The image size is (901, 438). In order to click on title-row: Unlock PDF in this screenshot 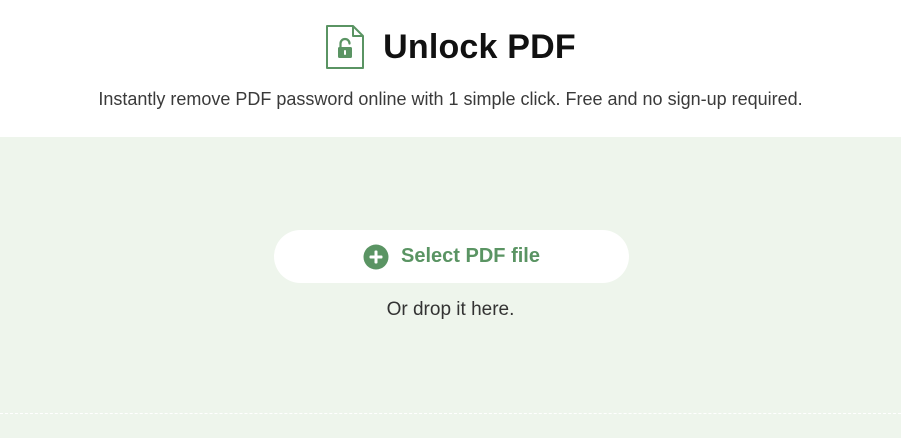, I will do `click(450, 47)`.